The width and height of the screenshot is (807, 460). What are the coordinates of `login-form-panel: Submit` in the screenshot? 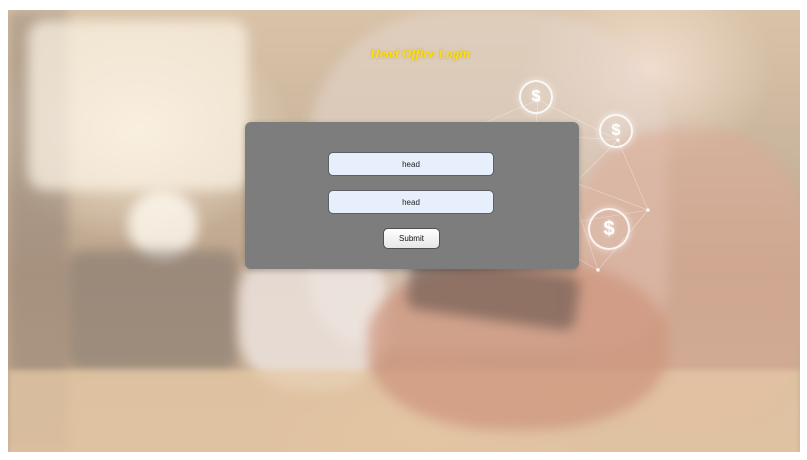 It's located at (412, 195).